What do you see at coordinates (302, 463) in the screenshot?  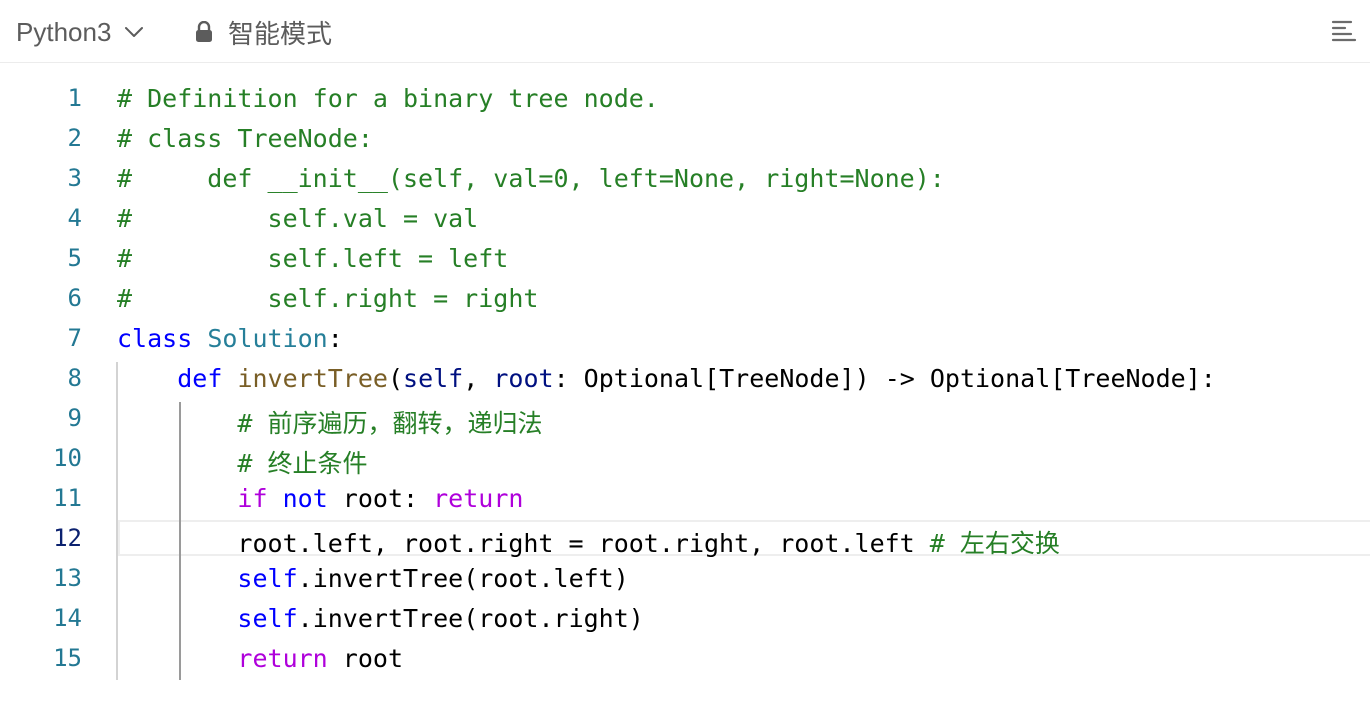 I see `code-token: # 终止条件` at bounding box center [302, 463].